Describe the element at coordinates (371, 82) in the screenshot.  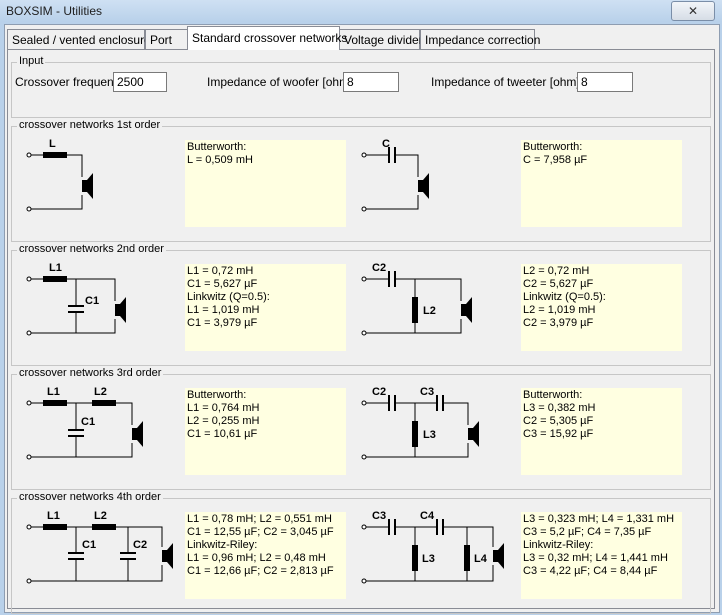
I see `woofer-impedance-input` at that location.